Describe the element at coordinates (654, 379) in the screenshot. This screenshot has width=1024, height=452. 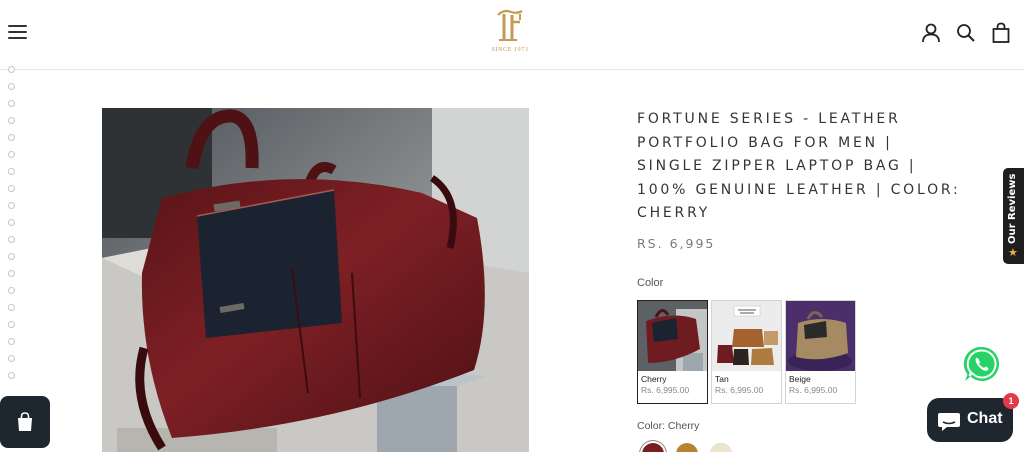
I see `variant-name: Cherry` at that location.